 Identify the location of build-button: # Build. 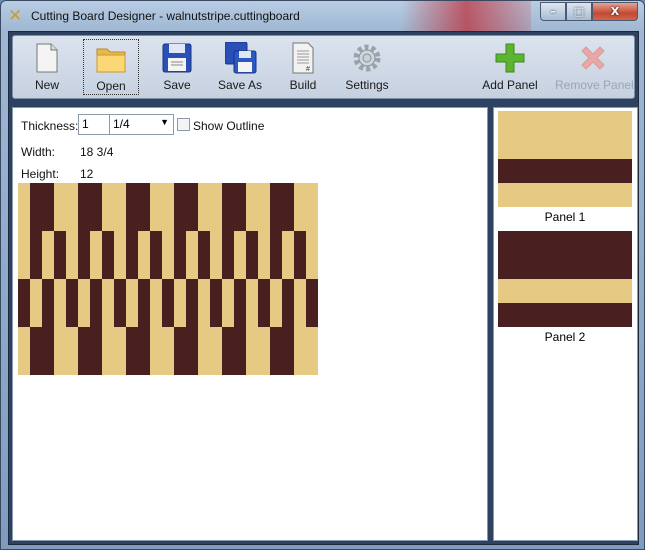
(303, 67).